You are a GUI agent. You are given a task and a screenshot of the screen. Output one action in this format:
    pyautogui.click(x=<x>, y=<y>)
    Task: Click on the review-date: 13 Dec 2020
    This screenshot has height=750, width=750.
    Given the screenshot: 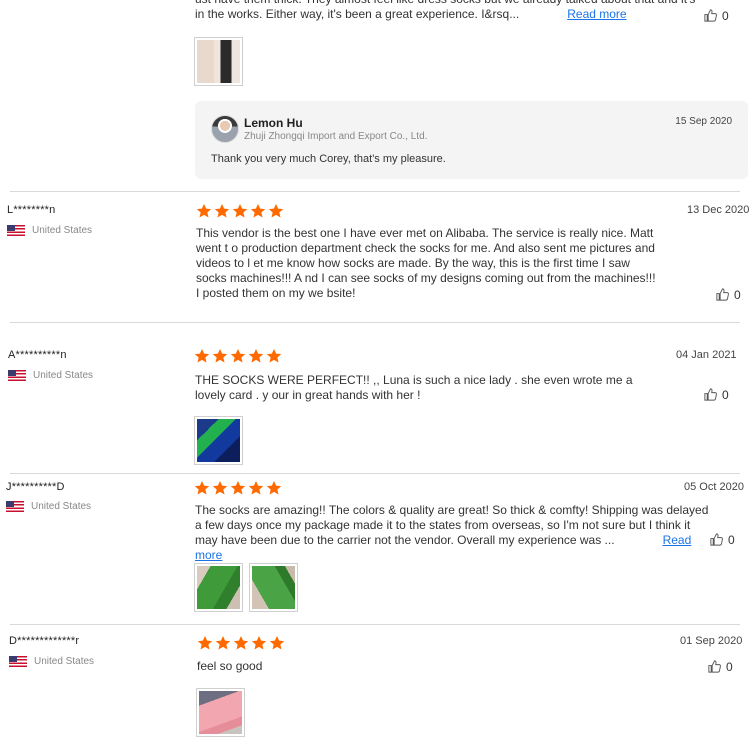 What is the action you would take?
    pyautogui.click(x=718, y=210)
    